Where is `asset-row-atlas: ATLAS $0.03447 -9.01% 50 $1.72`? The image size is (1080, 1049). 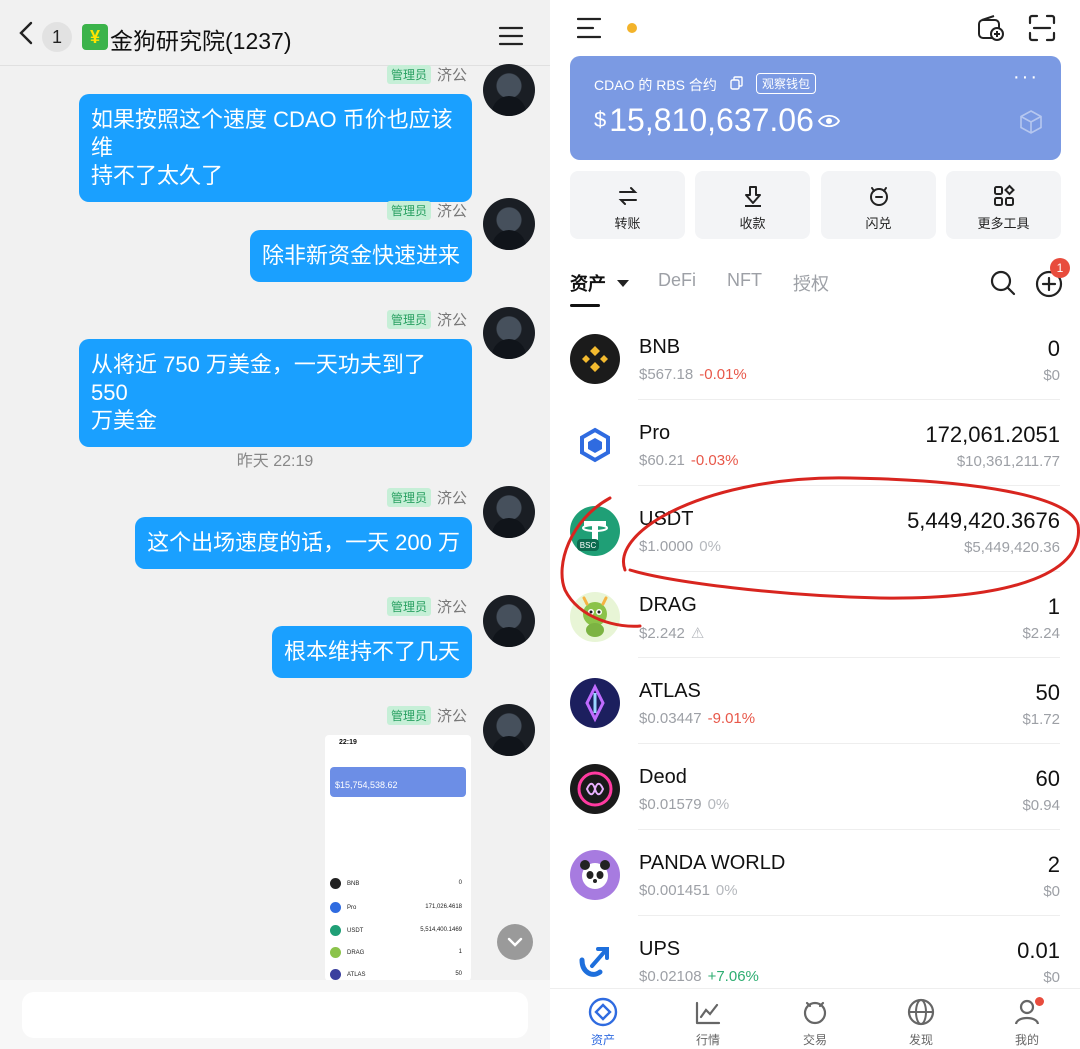 asset-row-atlas: ATLAS $0.03447 -9.01% 50 $1.72 is located at coordinates (815, 701).